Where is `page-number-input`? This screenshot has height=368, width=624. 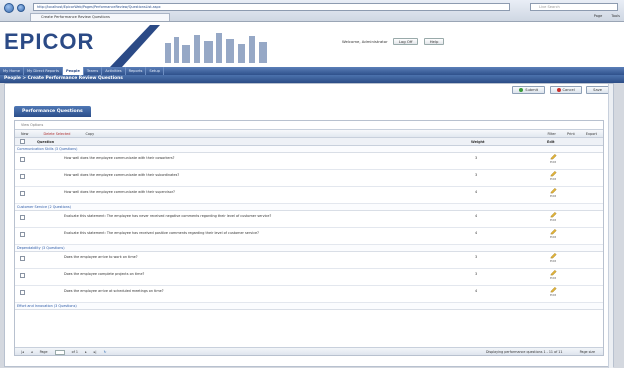 page-number-input is located at coordinates (59, 352).